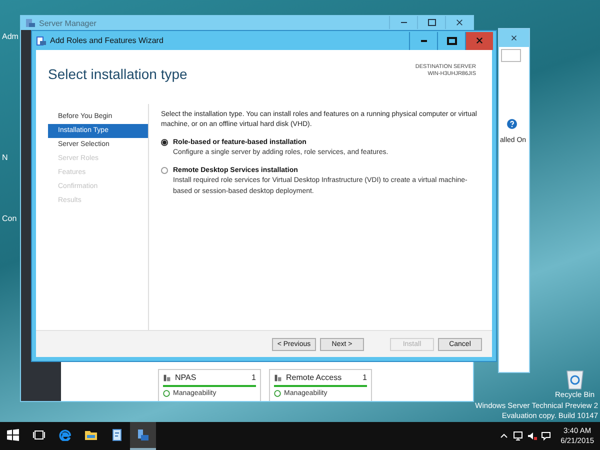  I want to click on windows-logo-icon, so click(13, 435).